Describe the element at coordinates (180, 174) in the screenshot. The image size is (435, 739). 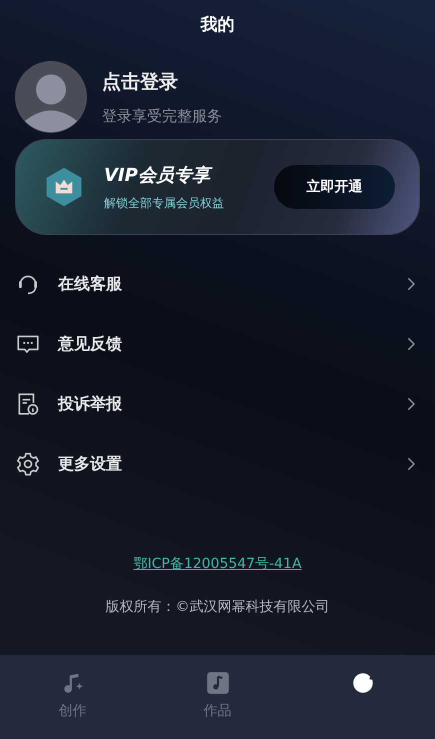
I see `vip-title: VIP会员专享` at that location.